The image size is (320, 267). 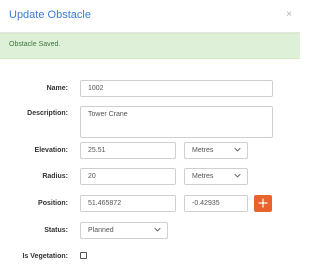 I want to click on status-label: Status:, so click(x=56, y=230).